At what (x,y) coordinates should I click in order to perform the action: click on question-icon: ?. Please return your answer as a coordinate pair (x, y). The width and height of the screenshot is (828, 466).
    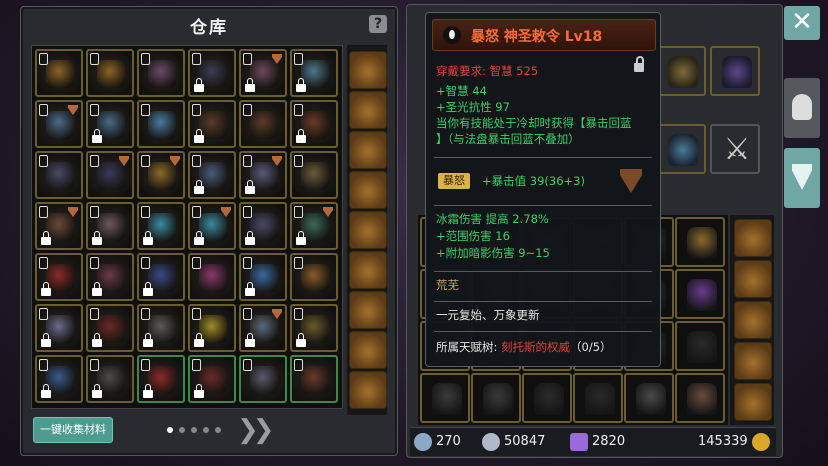
    Looking at the image, I should click on (378, 24).